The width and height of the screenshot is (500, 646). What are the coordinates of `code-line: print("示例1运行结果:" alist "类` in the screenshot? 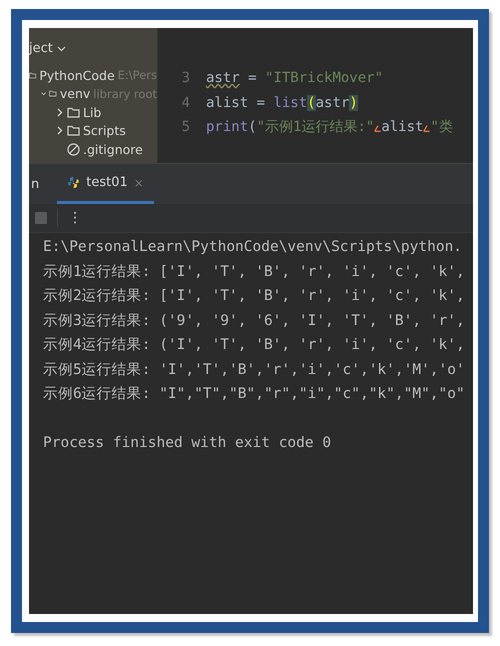 It's located at (329, 127).